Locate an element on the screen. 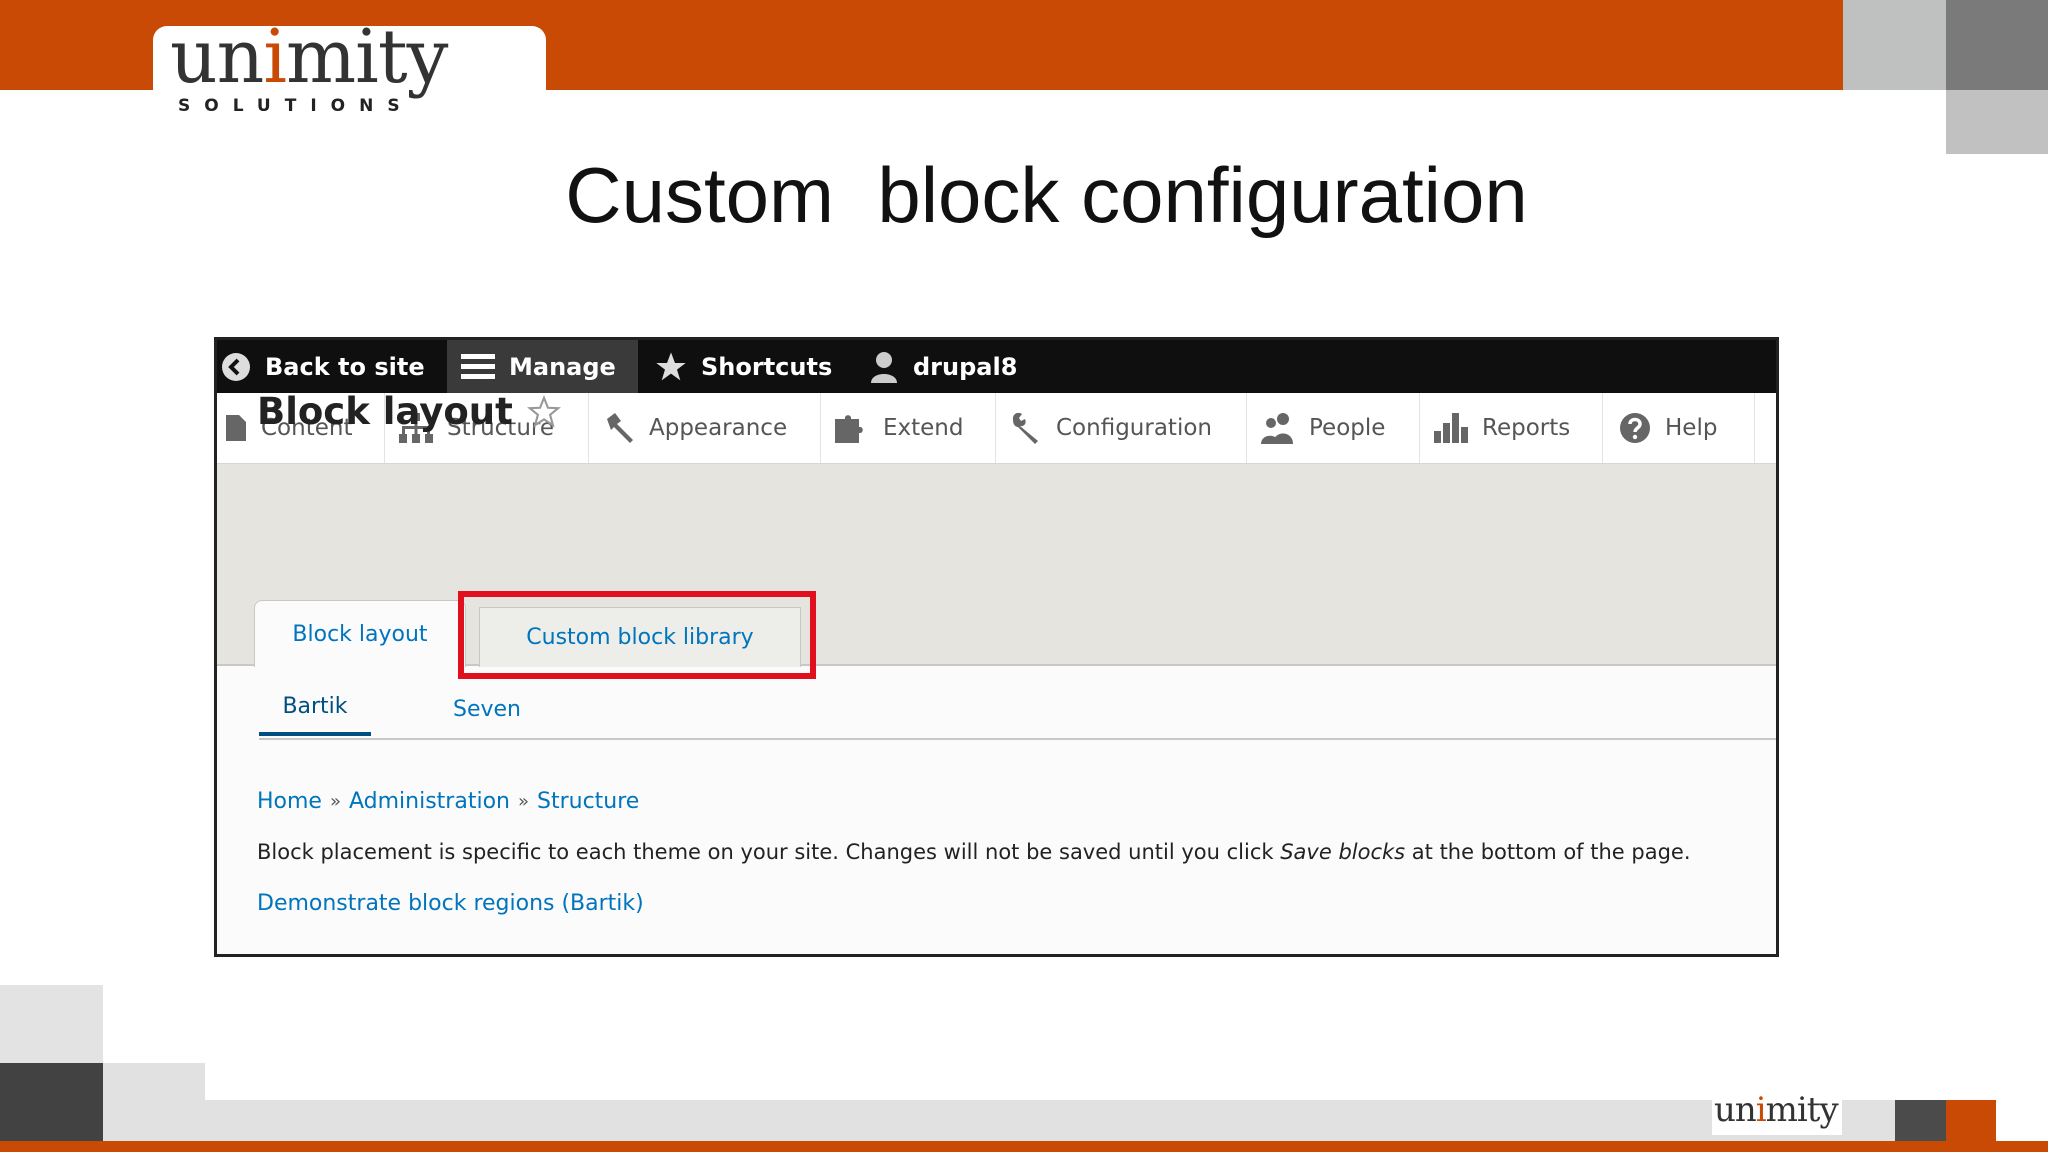  wrench-icon is located at coordinates (1026, 428).